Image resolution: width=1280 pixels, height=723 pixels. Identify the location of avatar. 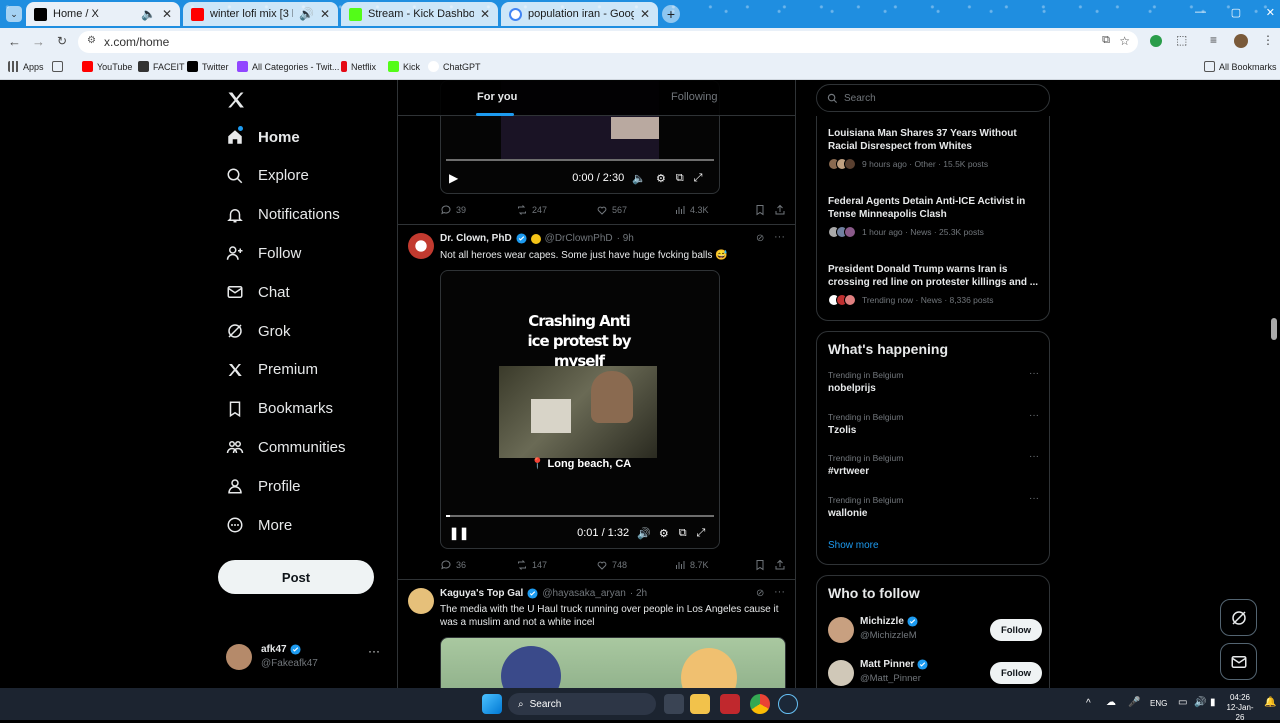
(421, 601).